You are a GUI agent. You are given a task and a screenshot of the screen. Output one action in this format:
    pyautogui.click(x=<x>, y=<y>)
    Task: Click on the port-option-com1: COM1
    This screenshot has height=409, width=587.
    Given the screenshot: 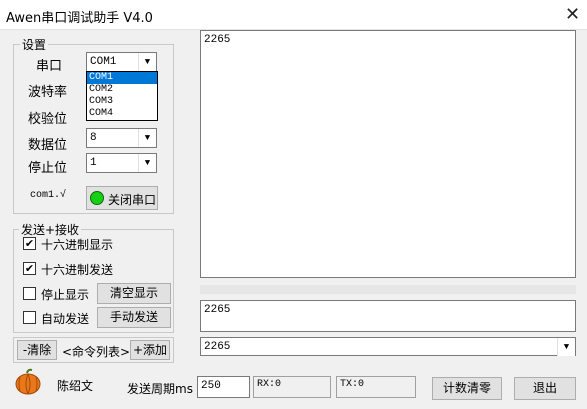 What is the action you would take?
    pyautogui.click(x=122, y=78)
    